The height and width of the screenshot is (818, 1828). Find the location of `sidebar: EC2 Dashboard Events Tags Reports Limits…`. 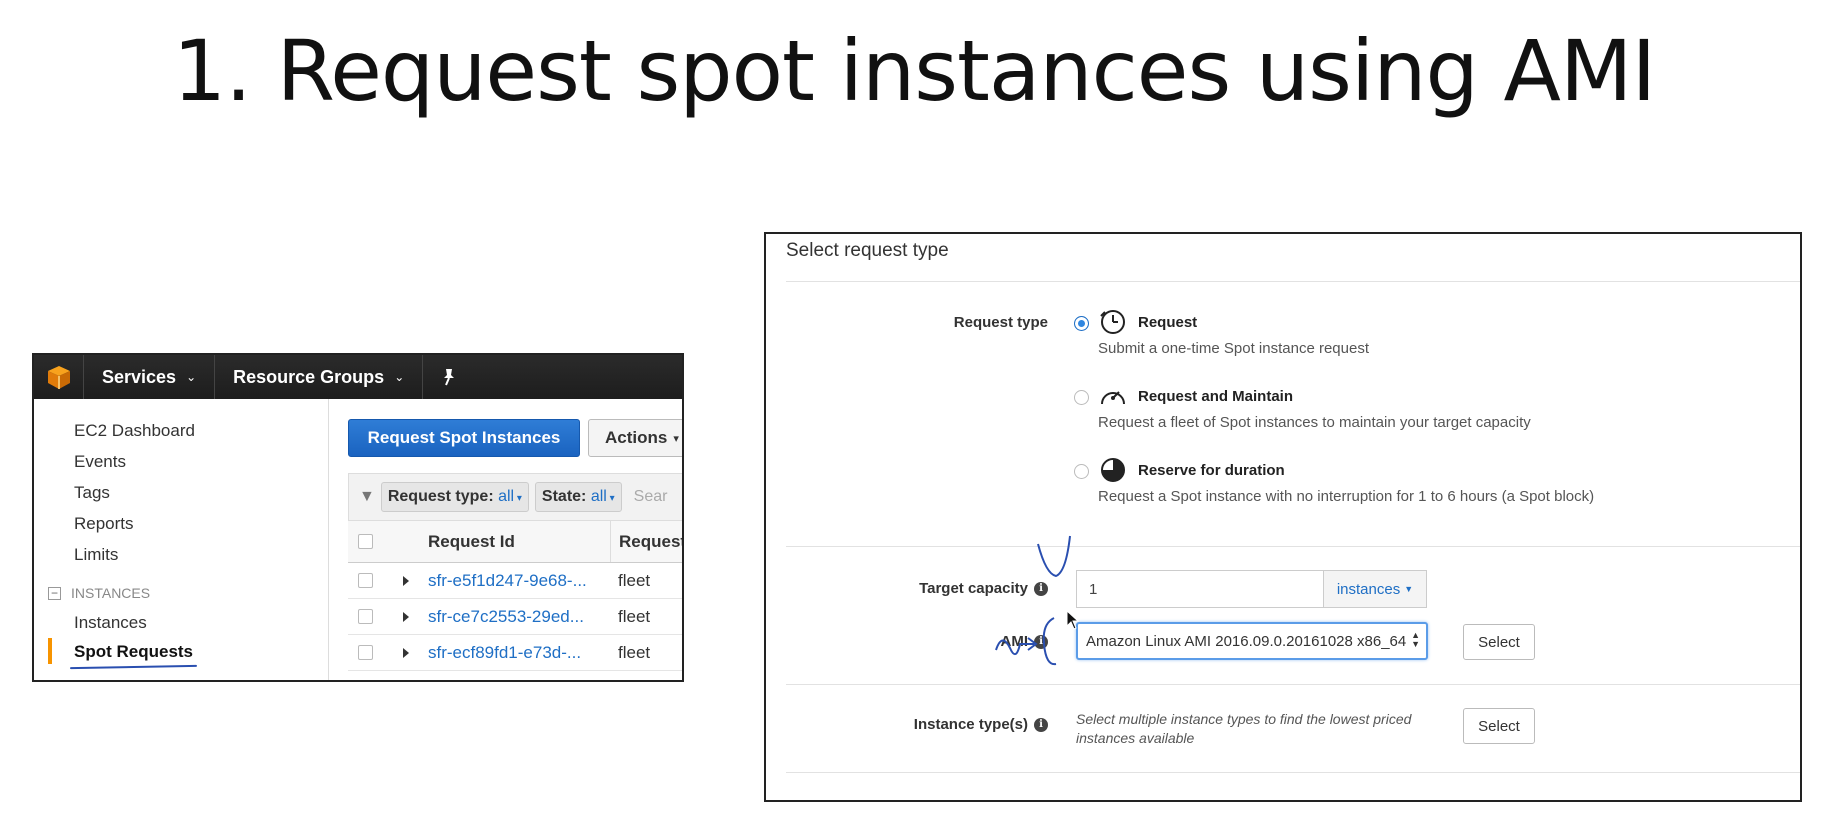

sidebar: EC2 Dashboard Events Tags Reports Limits… is located at coordinates (181, 539).